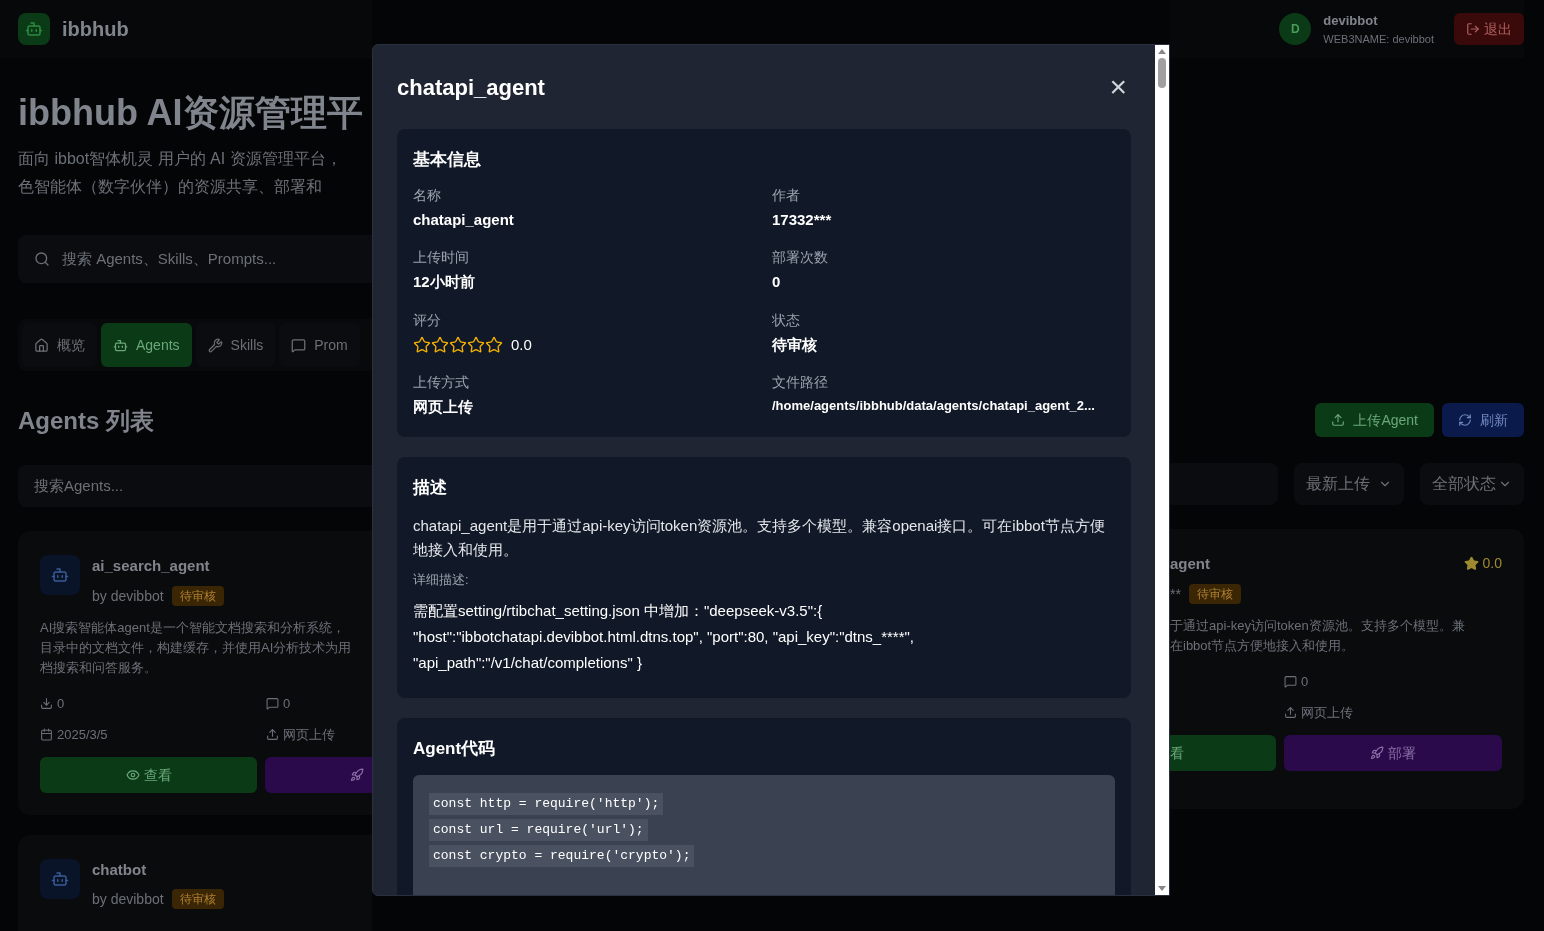  What do you see at coordinates (455, 748) in the screenshot?
I see `section-heading: Agent代码` at bounding box center [455, 748].